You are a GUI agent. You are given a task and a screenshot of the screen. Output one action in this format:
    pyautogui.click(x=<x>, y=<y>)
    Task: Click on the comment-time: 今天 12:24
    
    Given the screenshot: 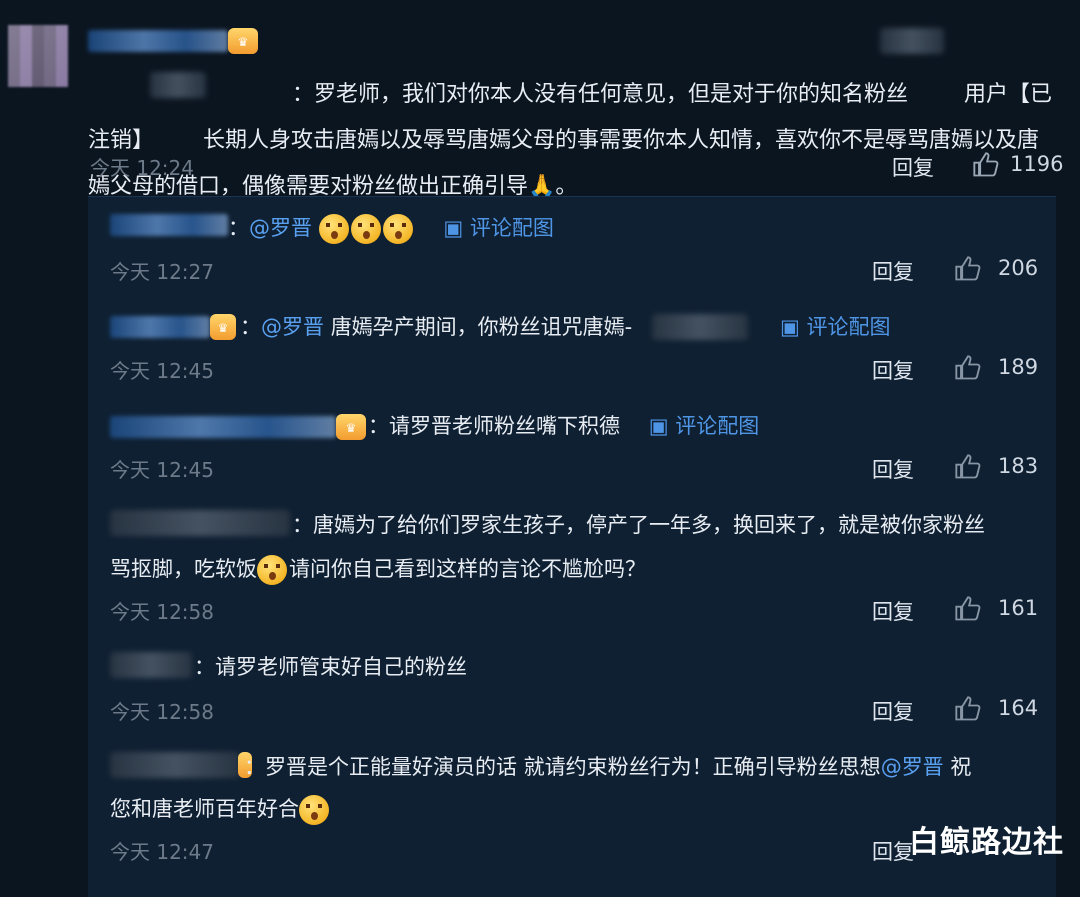 What is the action you would take?
    pyautogui.click(x=142, y=168)
    